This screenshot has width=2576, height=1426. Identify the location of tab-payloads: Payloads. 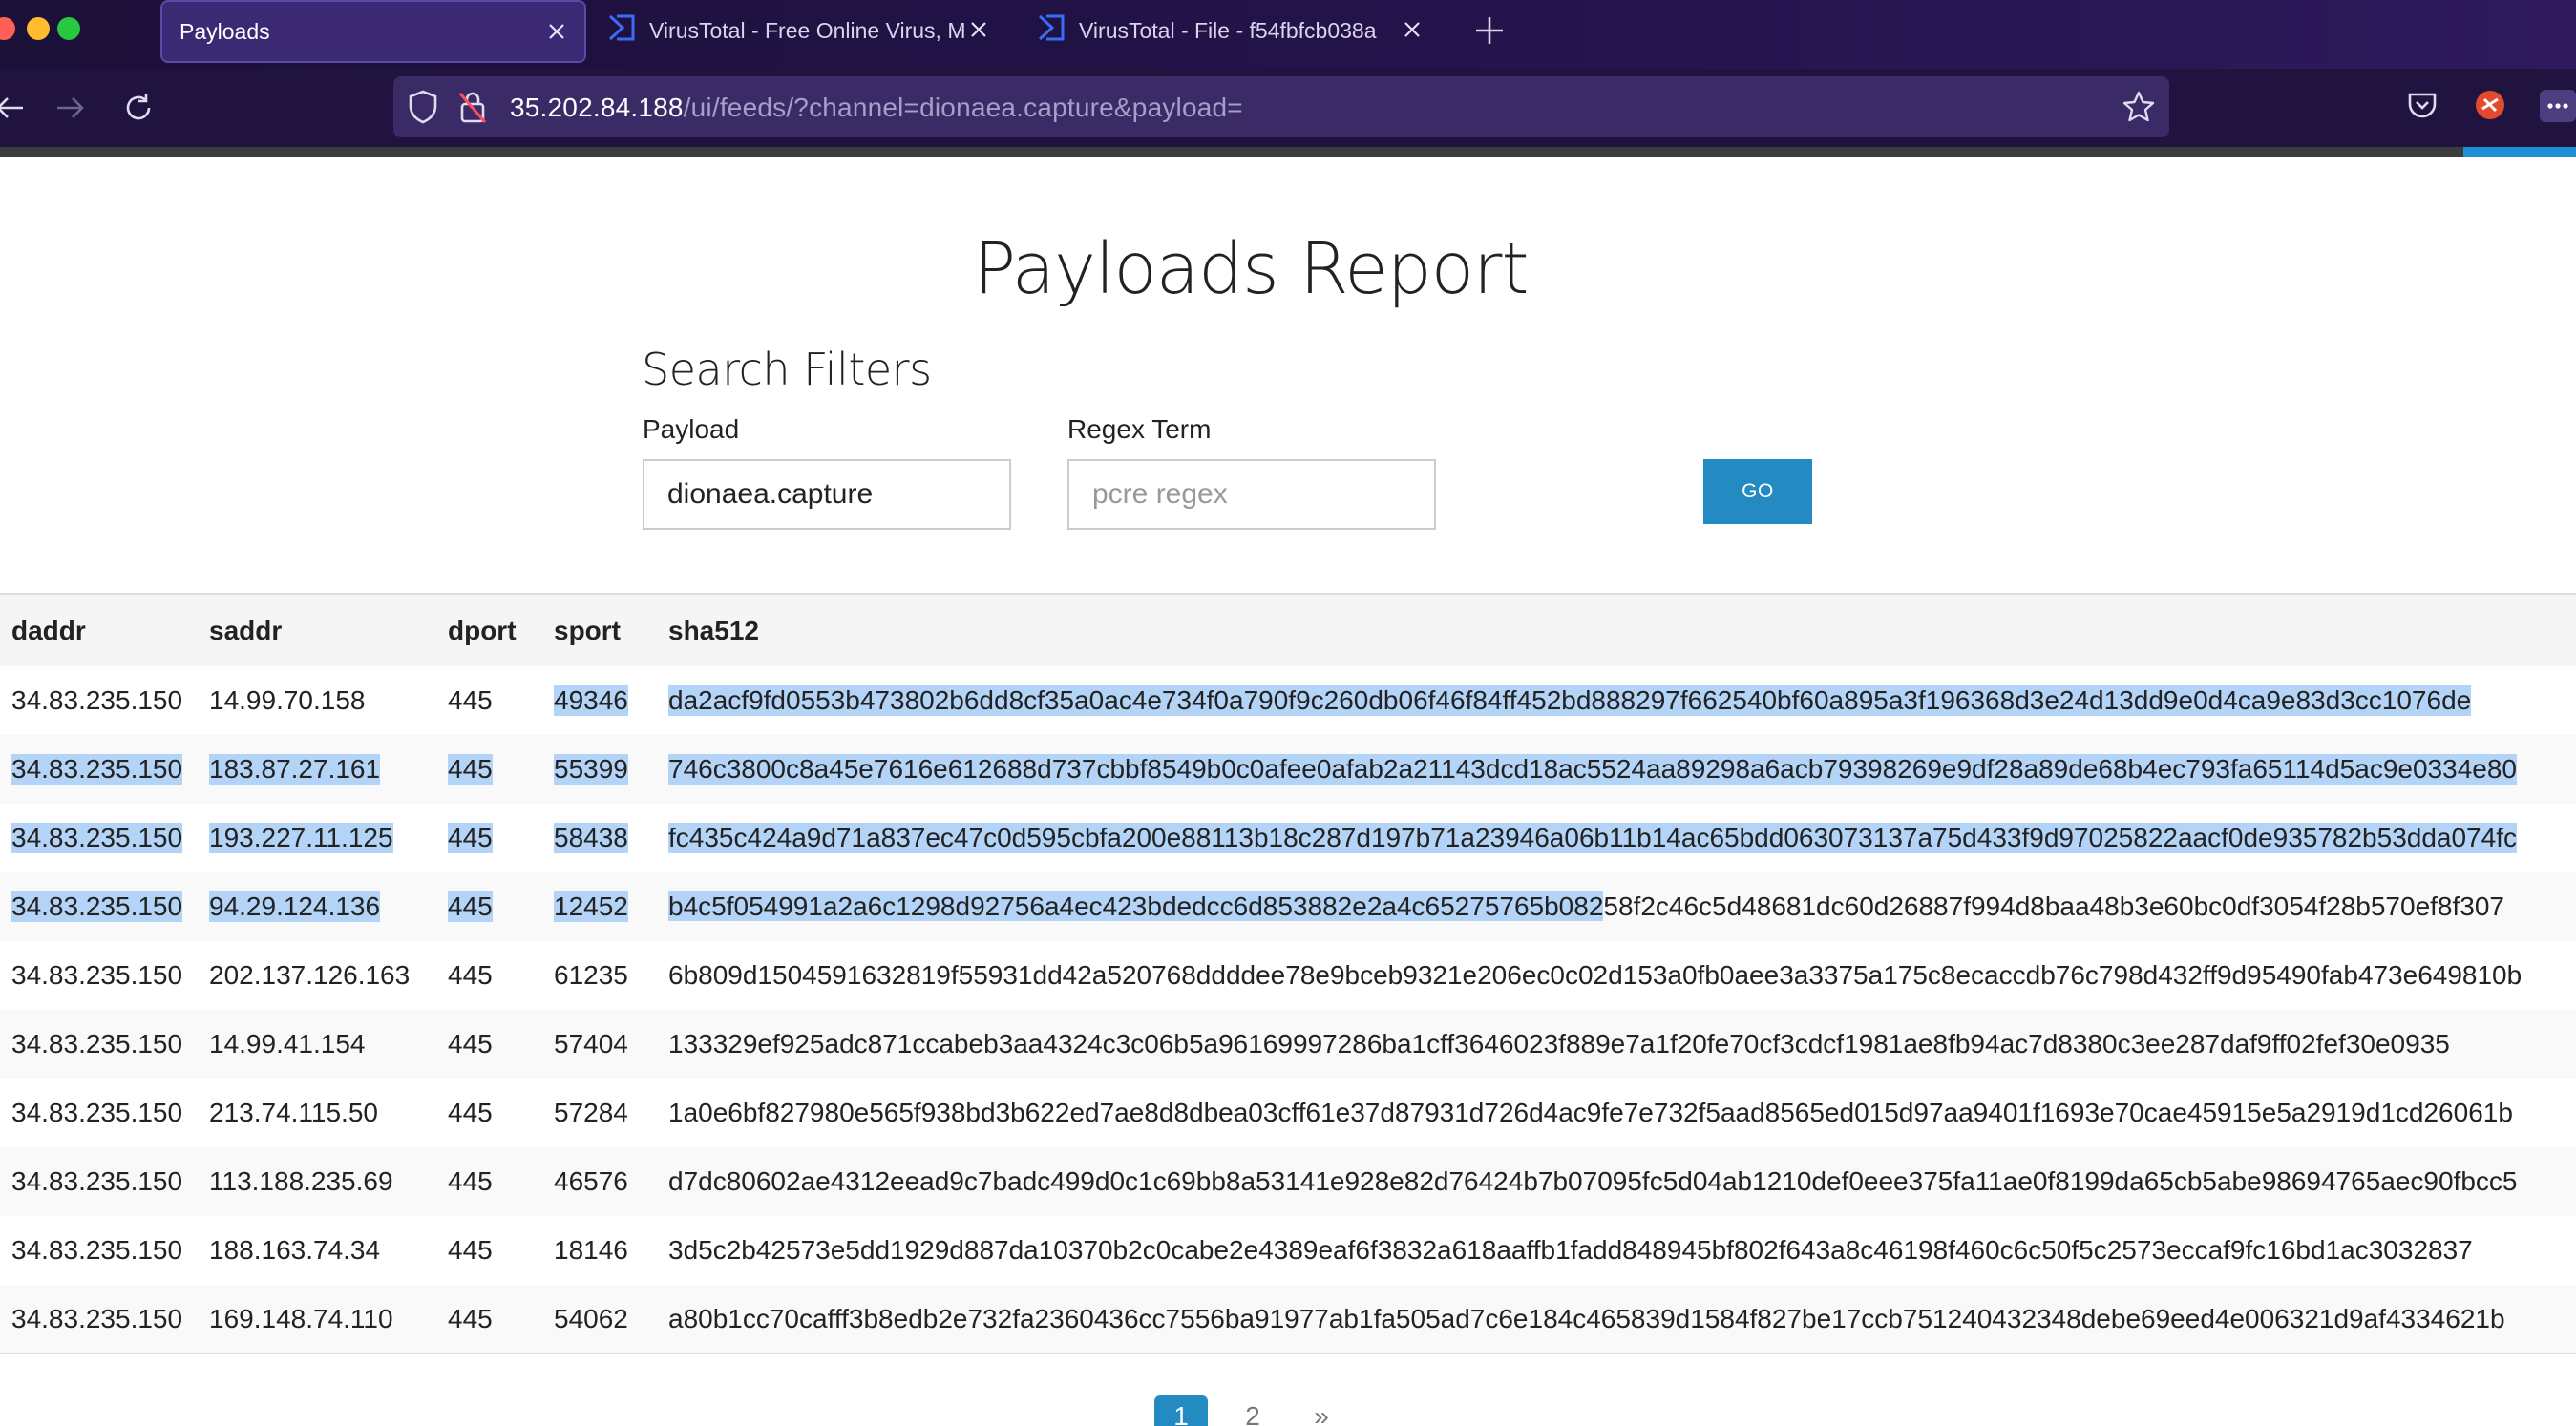
(373, 31).